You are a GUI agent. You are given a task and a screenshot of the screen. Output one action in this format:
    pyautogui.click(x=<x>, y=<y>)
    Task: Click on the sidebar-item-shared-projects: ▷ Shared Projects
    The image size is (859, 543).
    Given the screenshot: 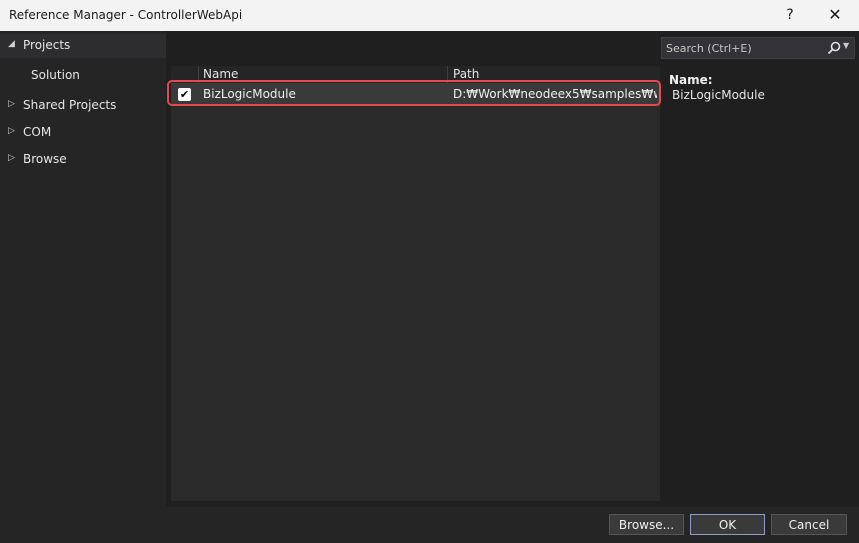 What is the action you would take?
    pyautogui.click(x=83, y=106)
    